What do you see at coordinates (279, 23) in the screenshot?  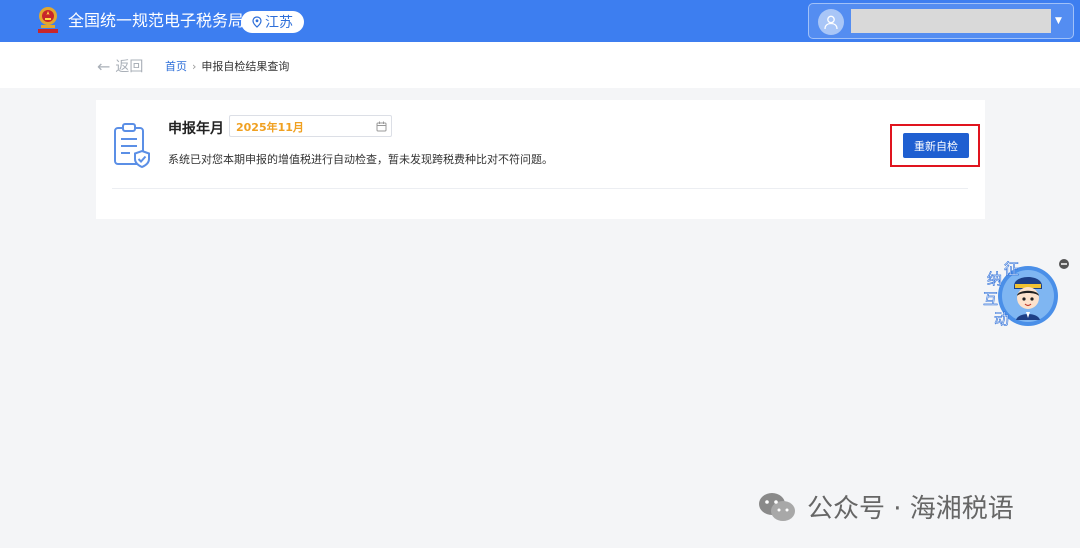 I see `region-label: 江苏` at bounding box center [279, 23].